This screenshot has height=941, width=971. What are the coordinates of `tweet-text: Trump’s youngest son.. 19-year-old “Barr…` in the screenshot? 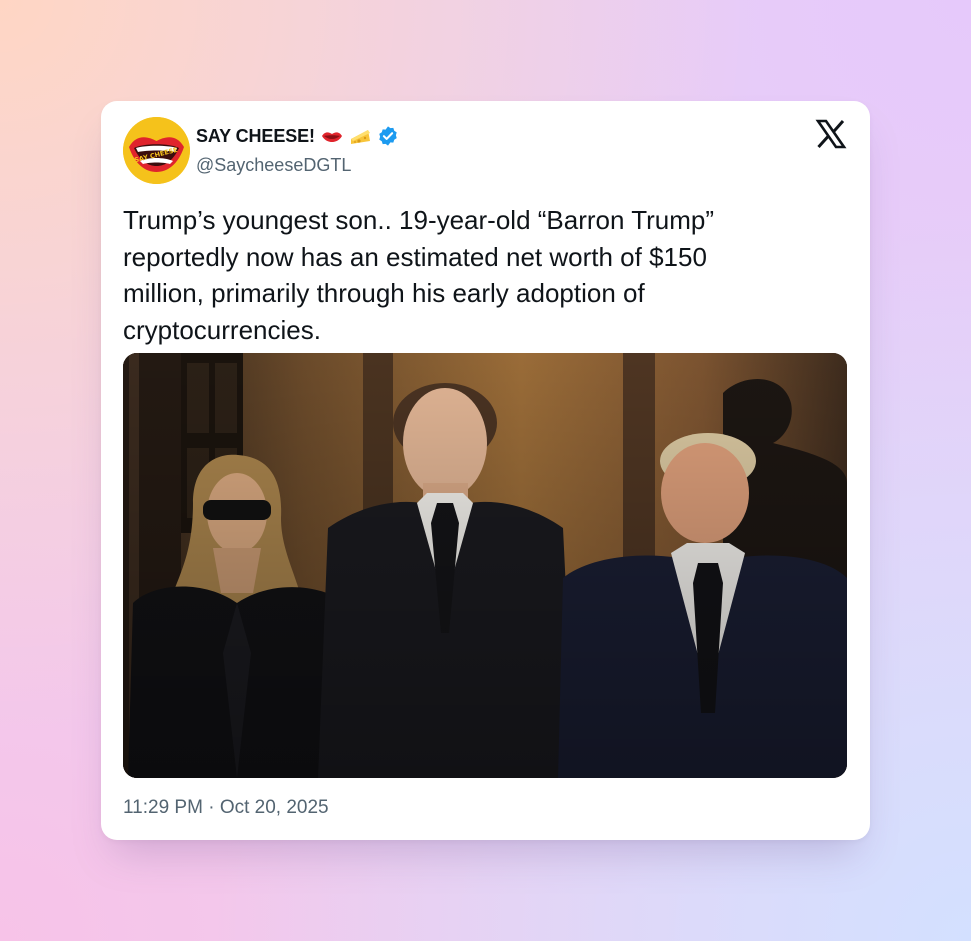 It's located at (419, 275).